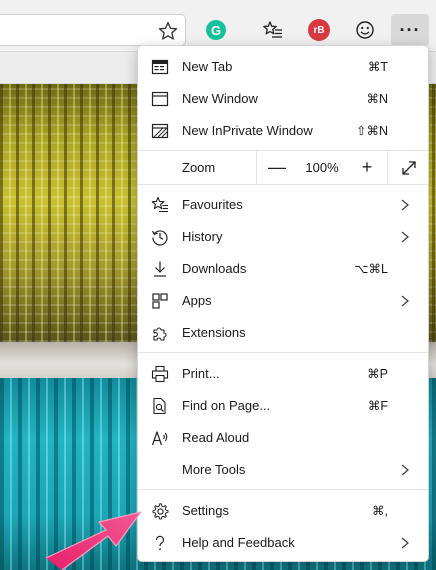  What do you see at coordinates (380, 511) in the screenshot?
I see `settings-shortcut: ⌘,` at bounding box center [380, 511].